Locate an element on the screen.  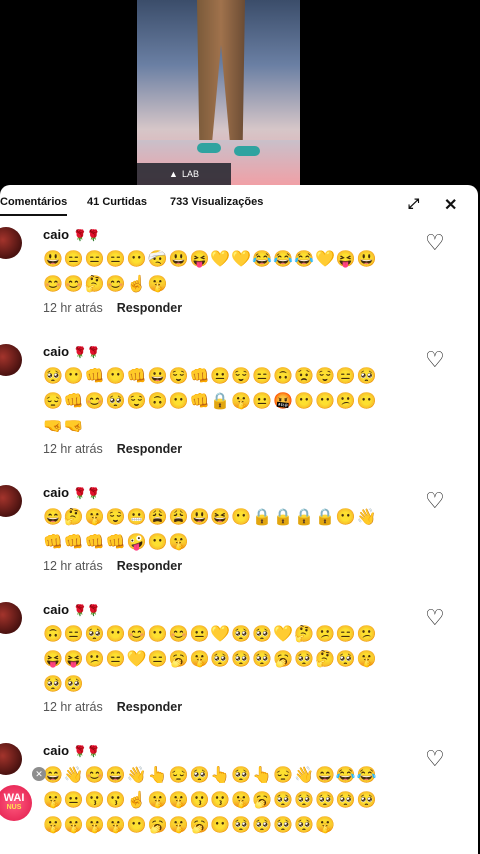
lab-label-bar: ▲ LAB is located at coordinates (184, 174).